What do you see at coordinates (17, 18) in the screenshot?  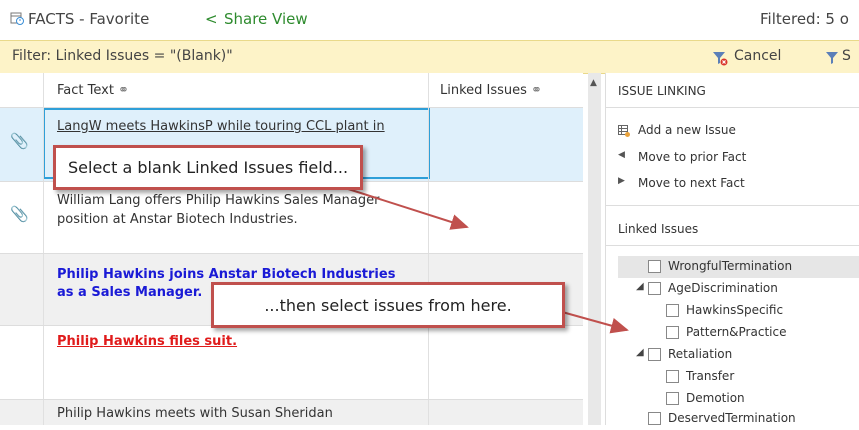 I see `calendar-clock-icon` at bounding box center [17, 18].